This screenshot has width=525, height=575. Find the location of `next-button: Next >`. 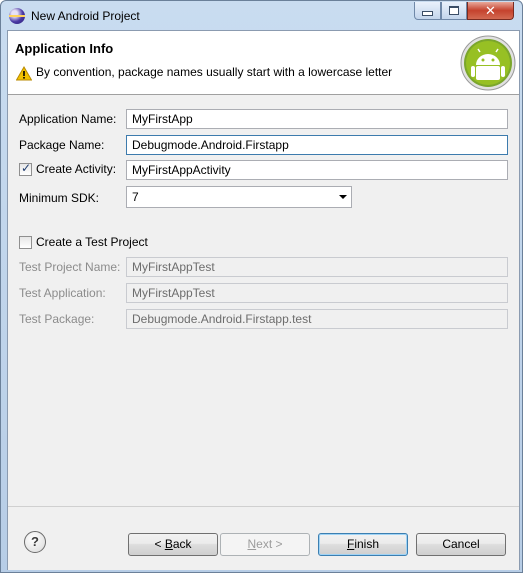

next-button: Next > is located at coordinates (265, 544).